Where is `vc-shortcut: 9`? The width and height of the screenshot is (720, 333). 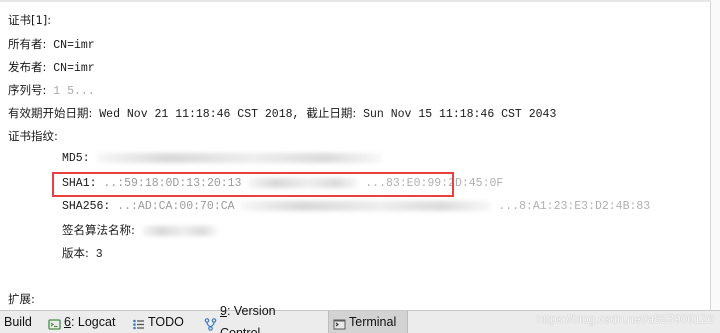
vc-shortcut: 9 is located at coordinates (223, 311).